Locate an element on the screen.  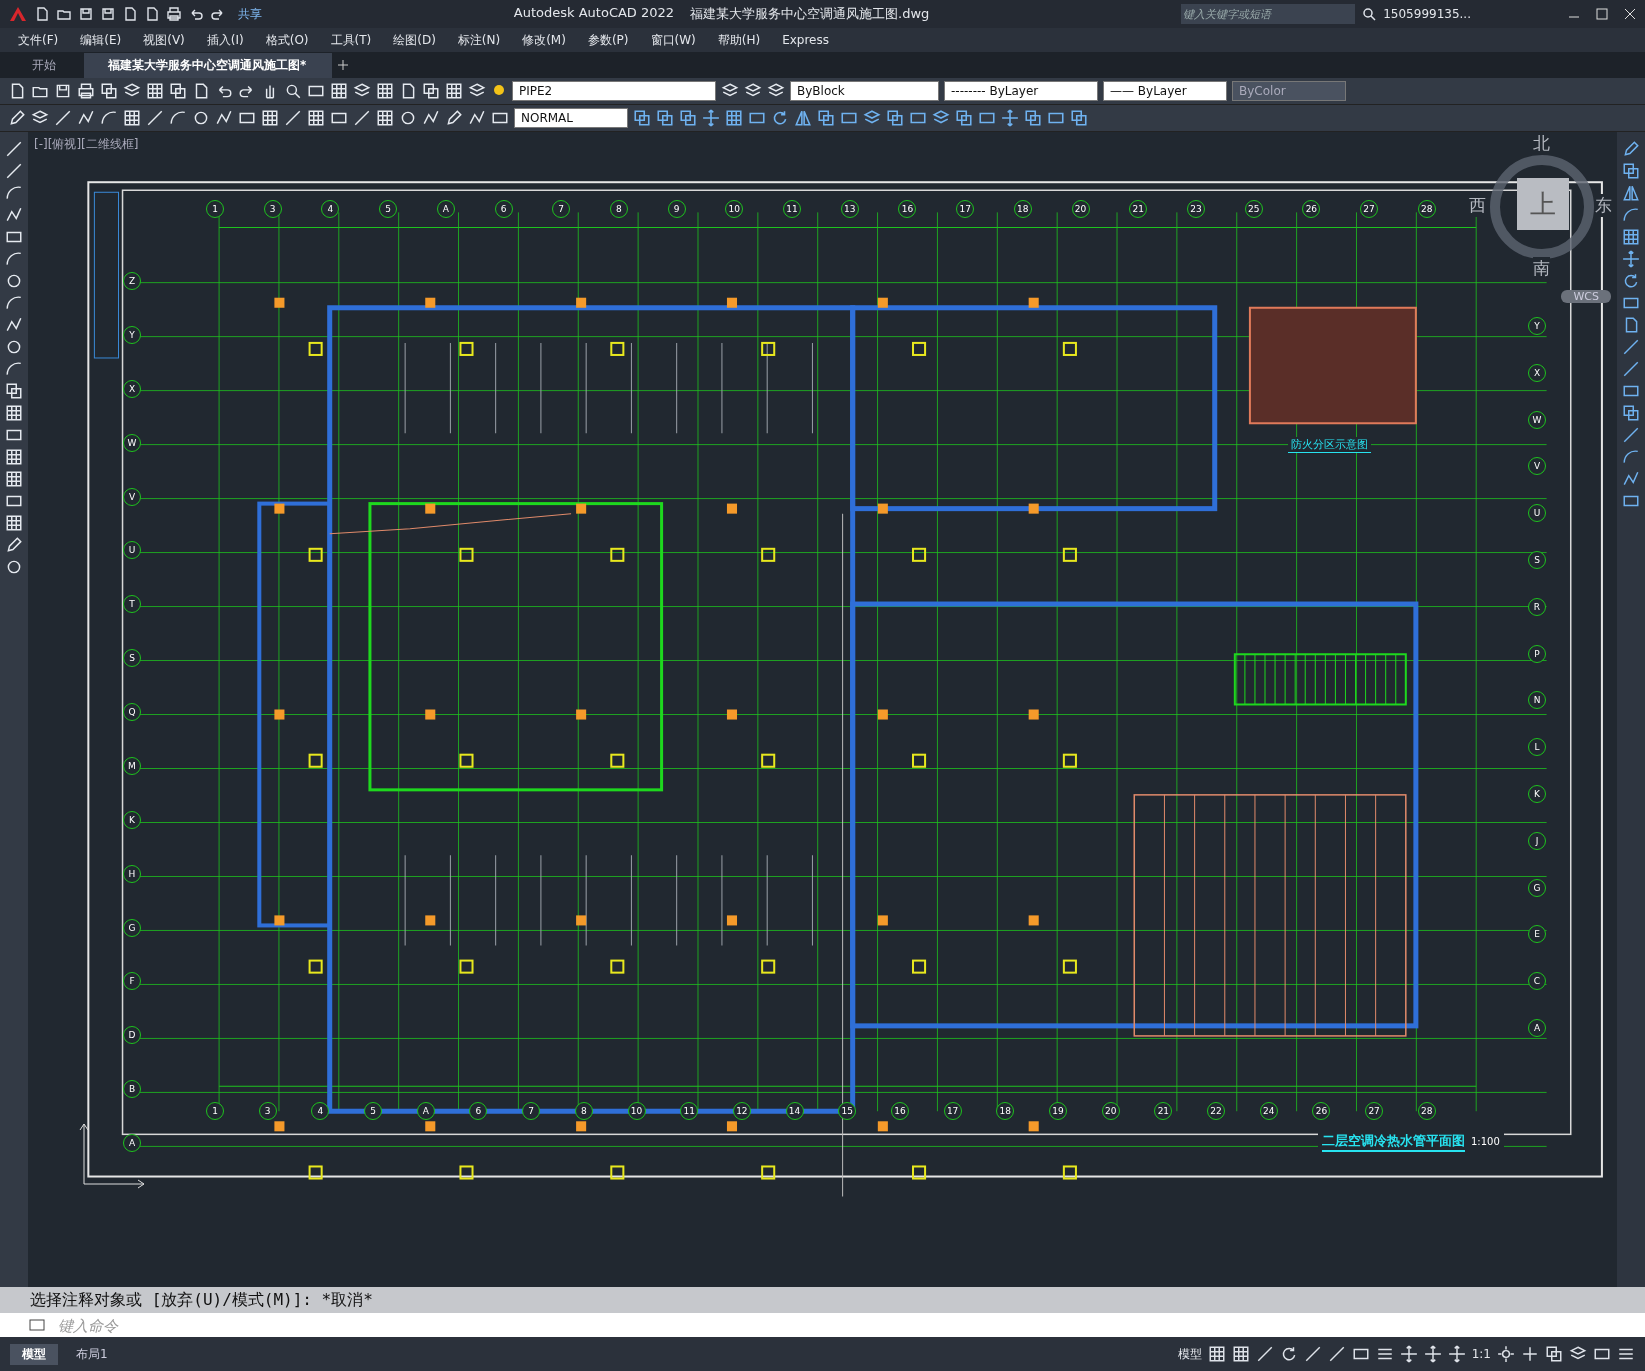
layout-tab: 模型 is located at coordinates (34, 1354).